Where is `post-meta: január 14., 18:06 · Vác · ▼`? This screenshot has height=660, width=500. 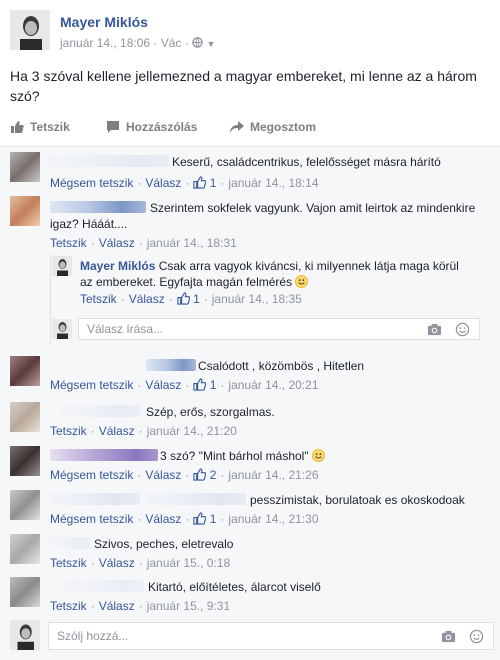 post-meta: január 14., 18:06 · Vác · ▼ is located at coordinates (138, 43).